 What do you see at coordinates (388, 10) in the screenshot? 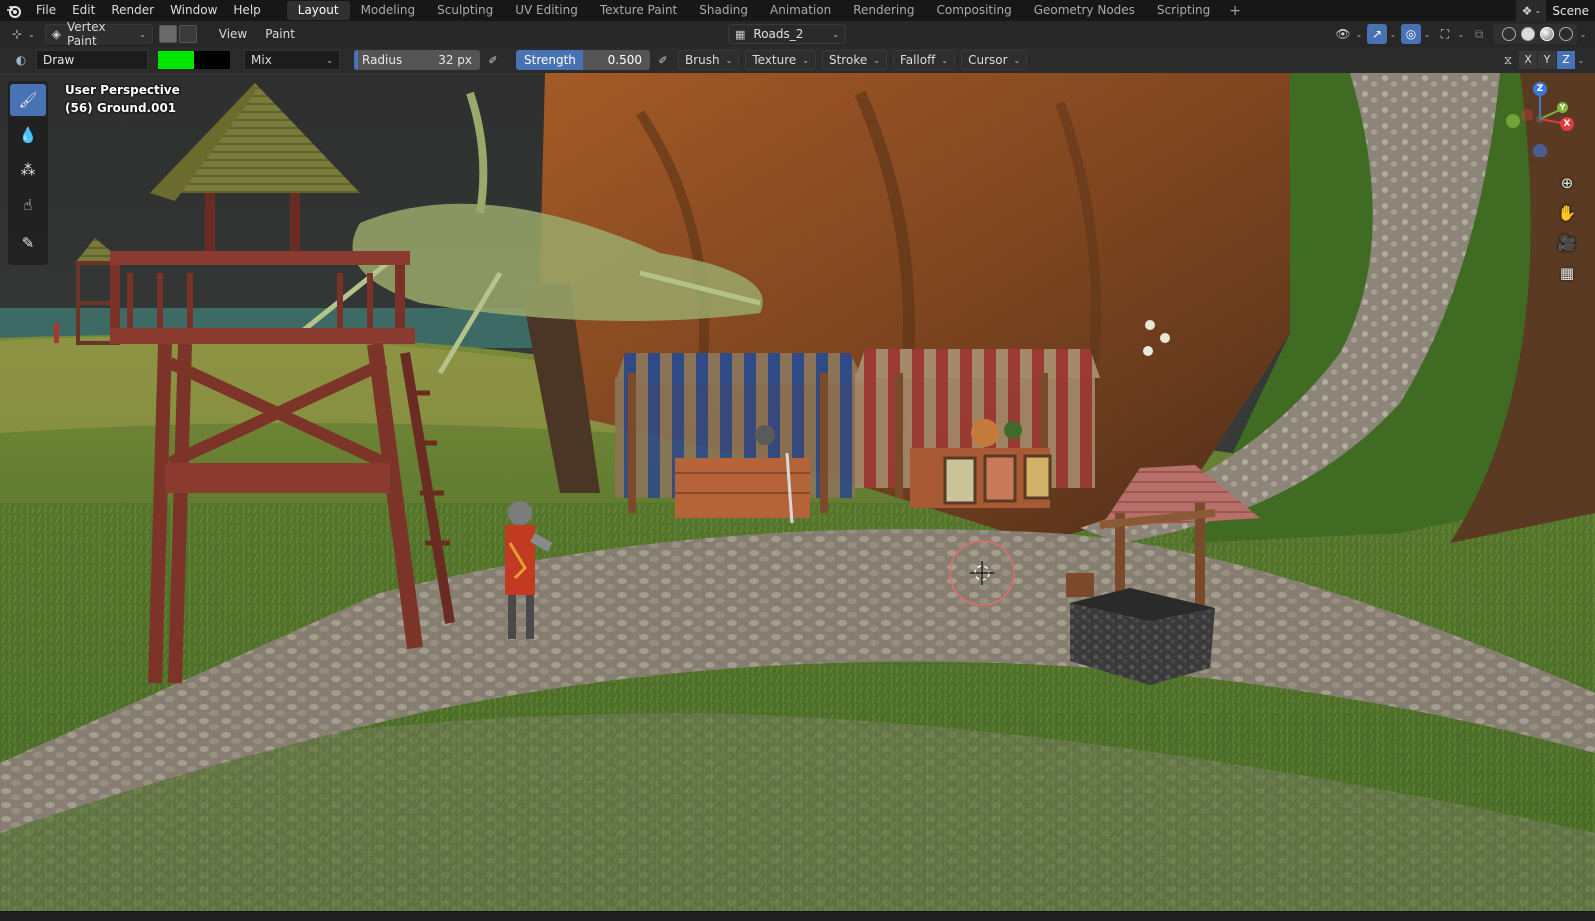
I see `tab-modeling: Modeling` at bounding box center [388, 10].